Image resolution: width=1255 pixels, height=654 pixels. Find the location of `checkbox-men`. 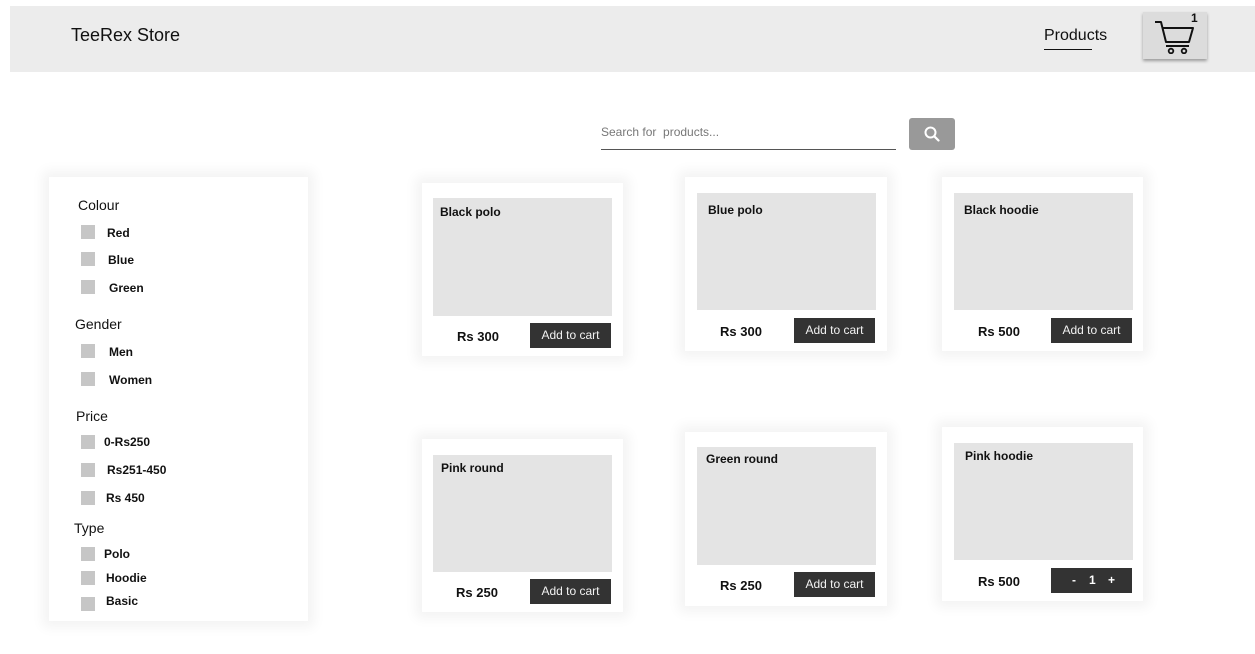

checkbox-men is located at coordinates (88, 351).